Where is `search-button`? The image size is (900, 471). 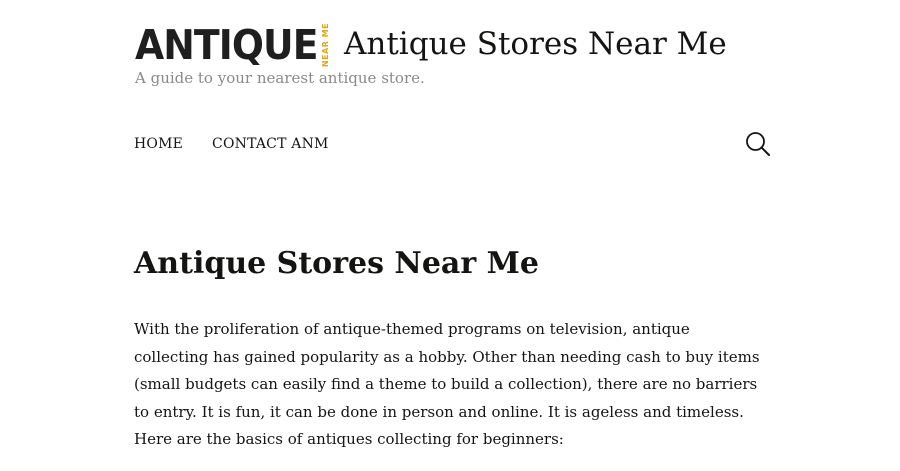 search-button is located at coordinates (758, 144).